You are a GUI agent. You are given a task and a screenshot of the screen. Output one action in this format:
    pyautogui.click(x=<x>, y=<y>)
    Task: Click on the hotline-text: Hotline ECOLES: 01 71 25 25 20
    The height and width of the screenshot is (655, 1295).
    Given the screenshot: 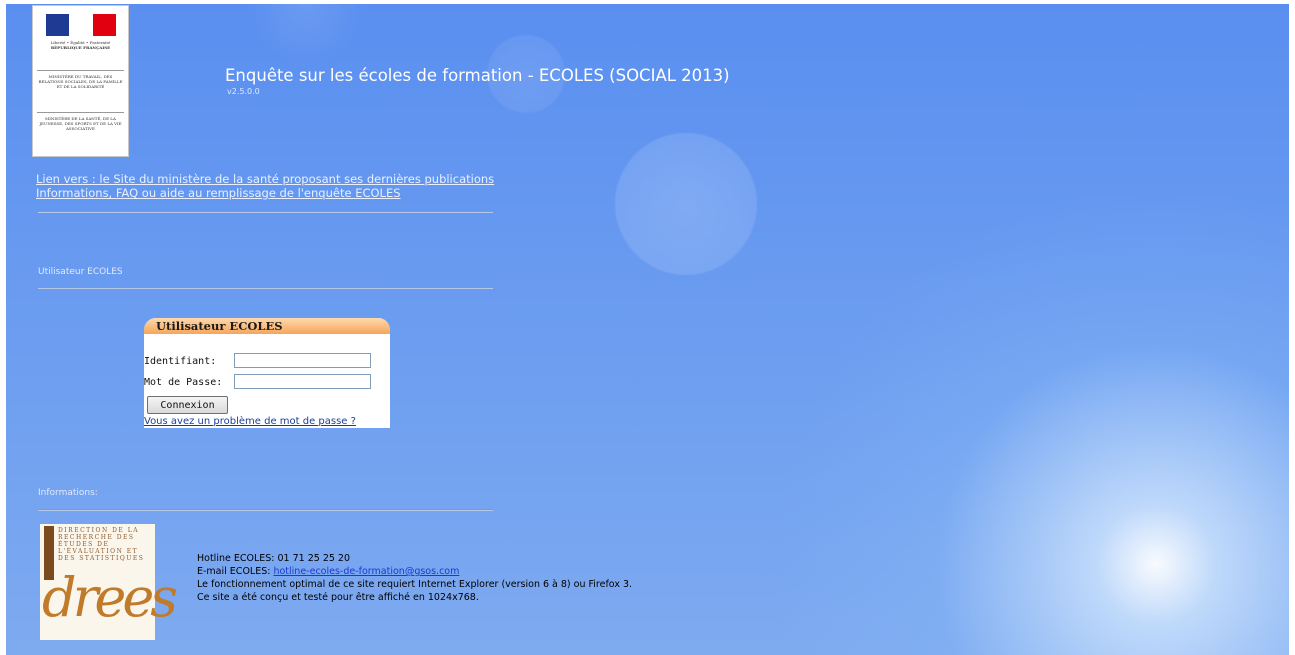 What is the action you would take?
    pyautogui.click(x=274, y=558)
    